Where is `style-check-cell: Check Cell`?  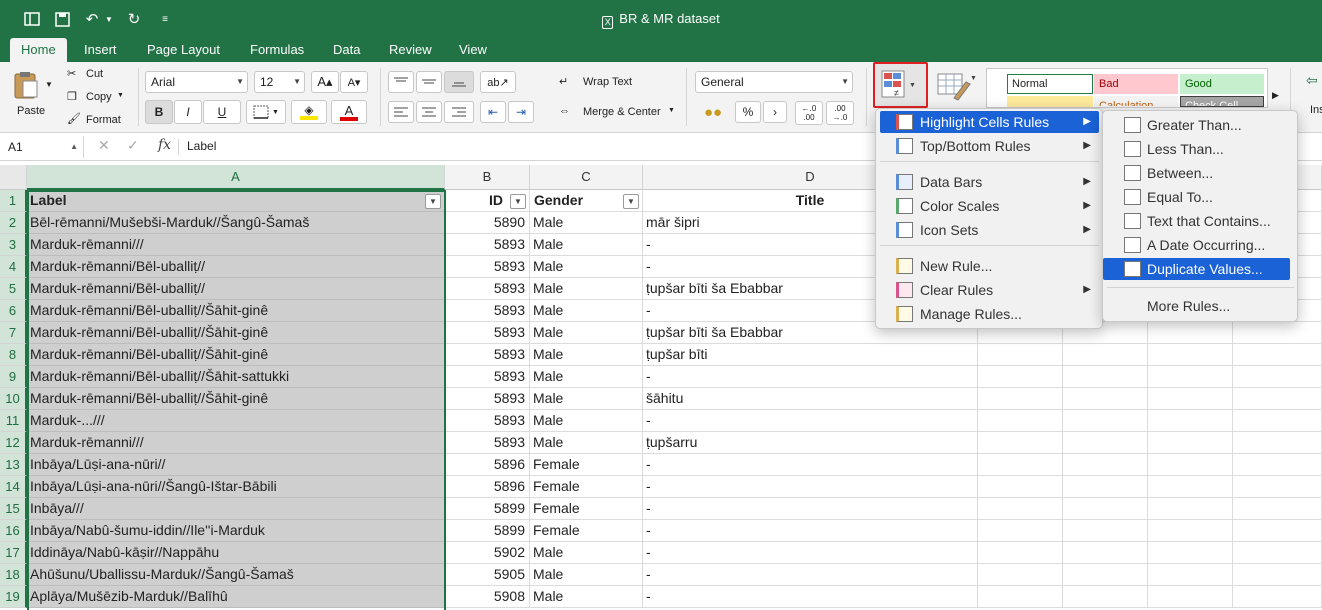 style-check-cell: Check Cell is located at coordinates (1222, 101).